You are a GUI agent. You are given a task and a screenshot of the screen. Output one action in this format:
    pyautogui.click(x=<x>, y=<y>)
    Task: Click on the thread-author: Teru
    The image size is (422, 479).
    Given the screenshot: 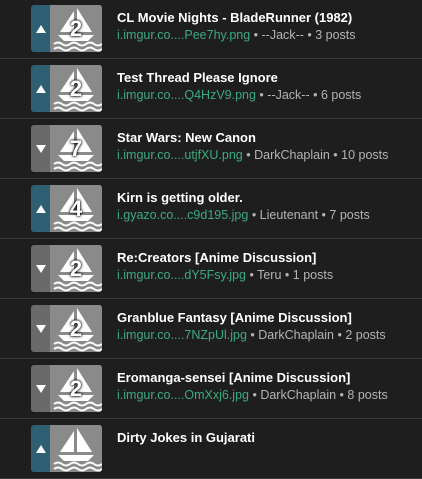 What is the action you would take?
    pyautogui.click(x=269, y=275)
    